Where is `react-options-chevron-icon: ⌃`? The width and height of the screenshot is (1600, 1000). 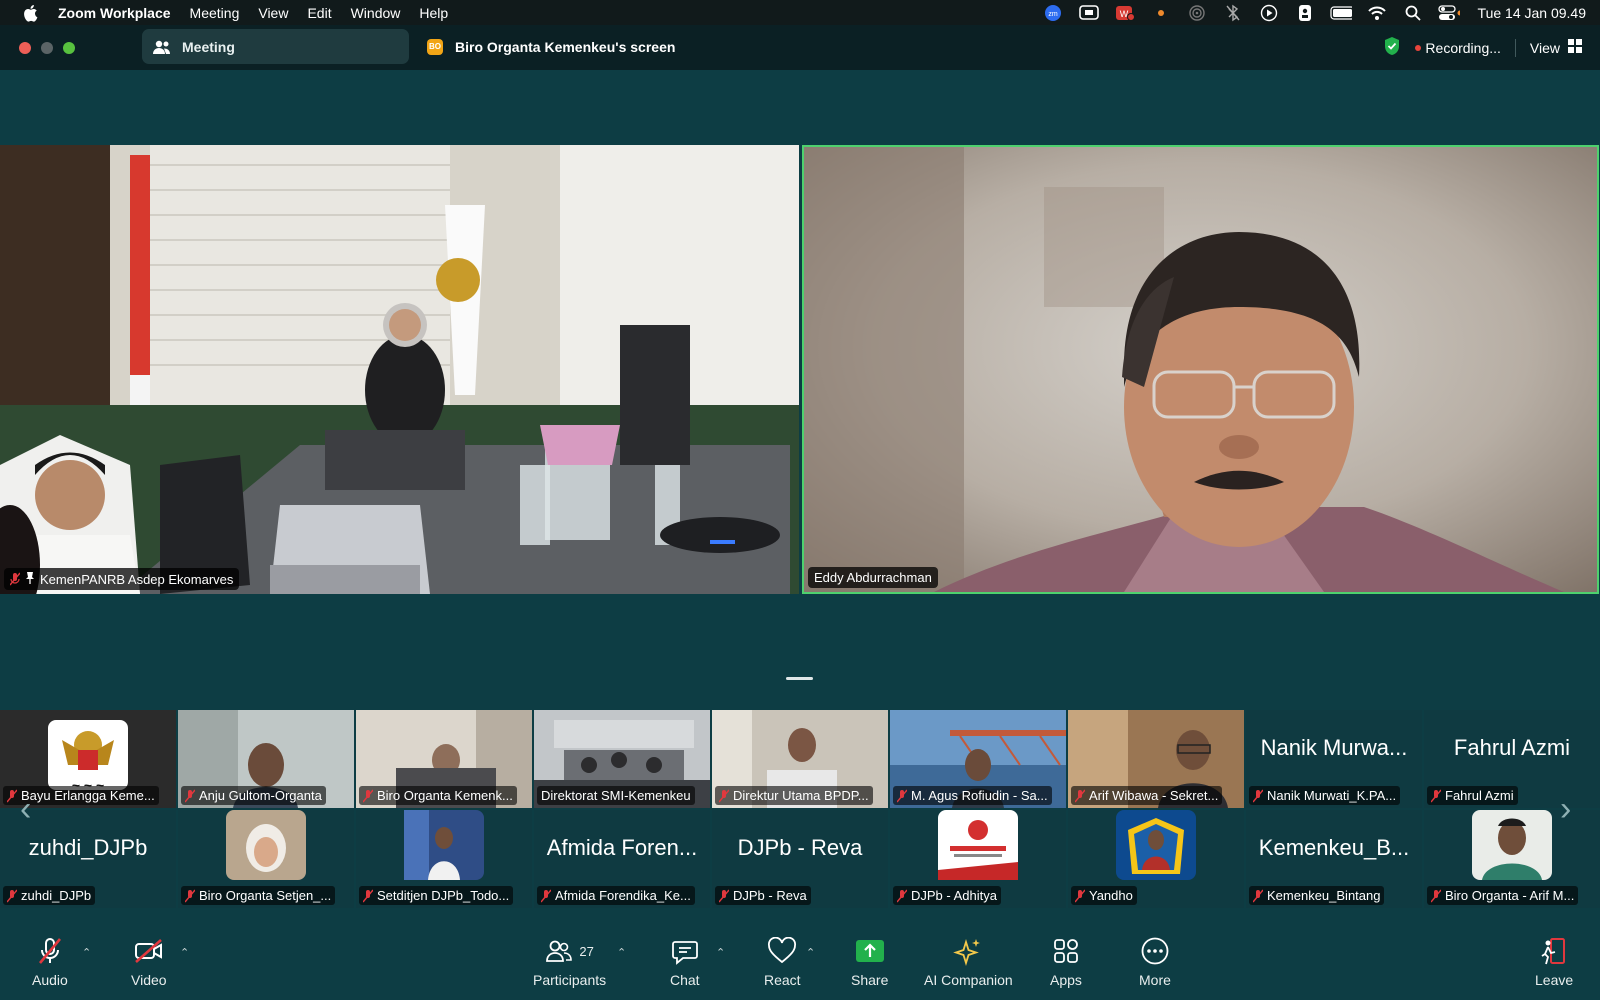 react-options-chevron-icon: ⌃ is located at coordinates (810, 952).